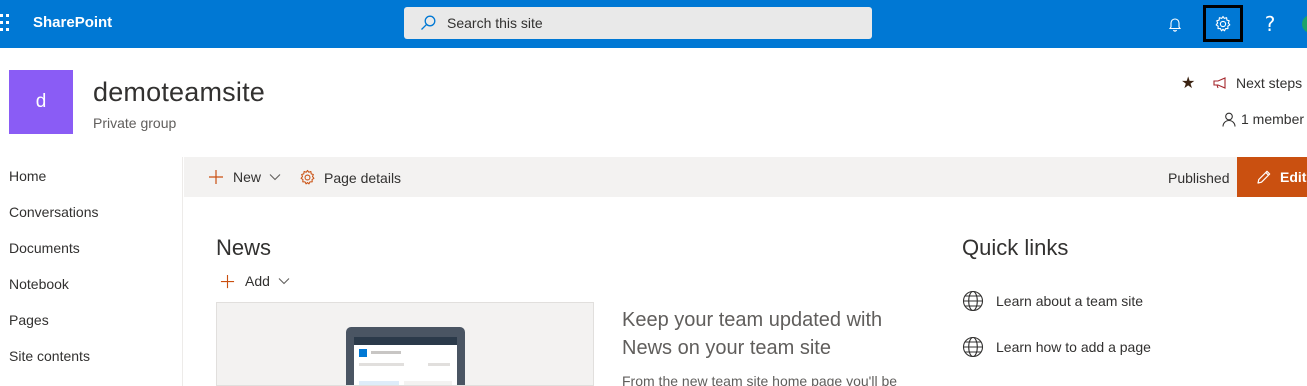 The image size is (1307, 386). Describe the element at coordinates (49, 356) in the screenshot. I see `nav-item-site-contents: Site contents` at that location.